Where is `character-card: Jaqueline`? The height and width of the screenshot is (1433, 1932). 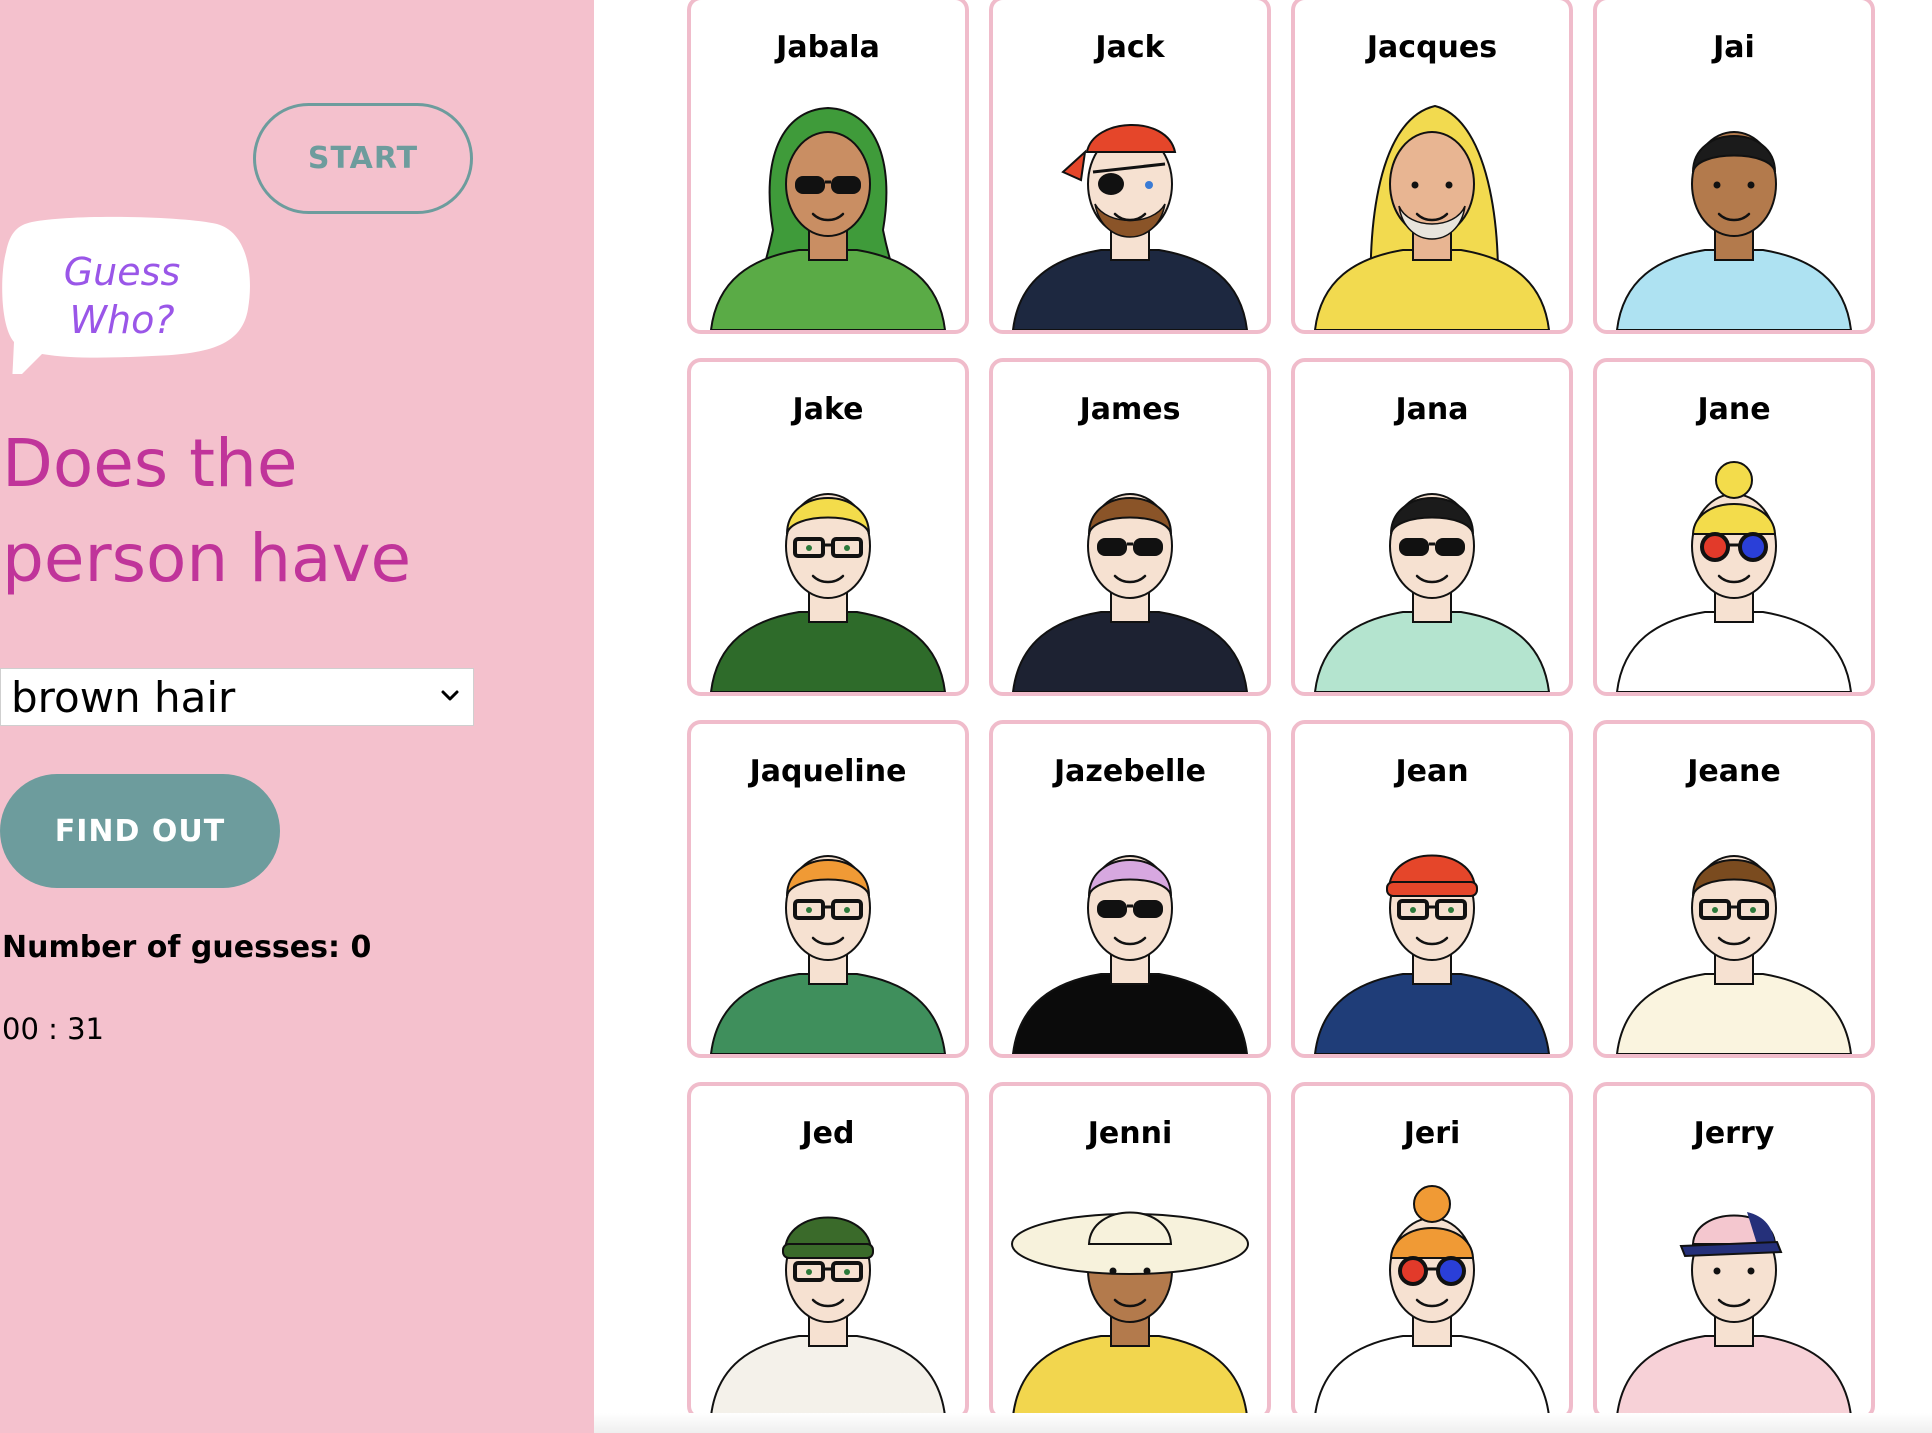 character-card: Jaqueline is located at coordinates (828, 889).